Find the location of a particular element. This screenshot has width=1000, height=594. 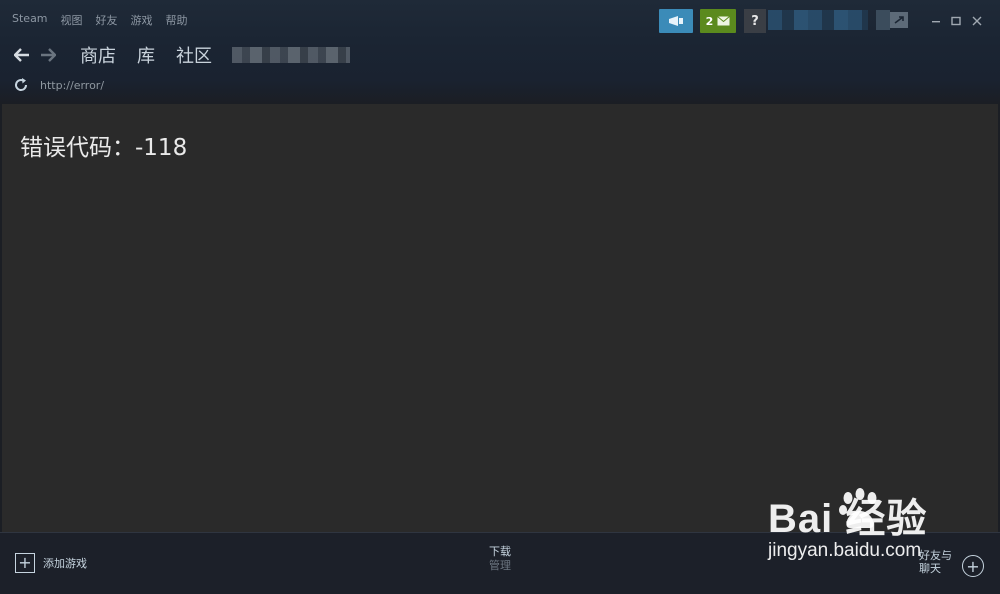

announcements-button is located at coordinates (676, 21).